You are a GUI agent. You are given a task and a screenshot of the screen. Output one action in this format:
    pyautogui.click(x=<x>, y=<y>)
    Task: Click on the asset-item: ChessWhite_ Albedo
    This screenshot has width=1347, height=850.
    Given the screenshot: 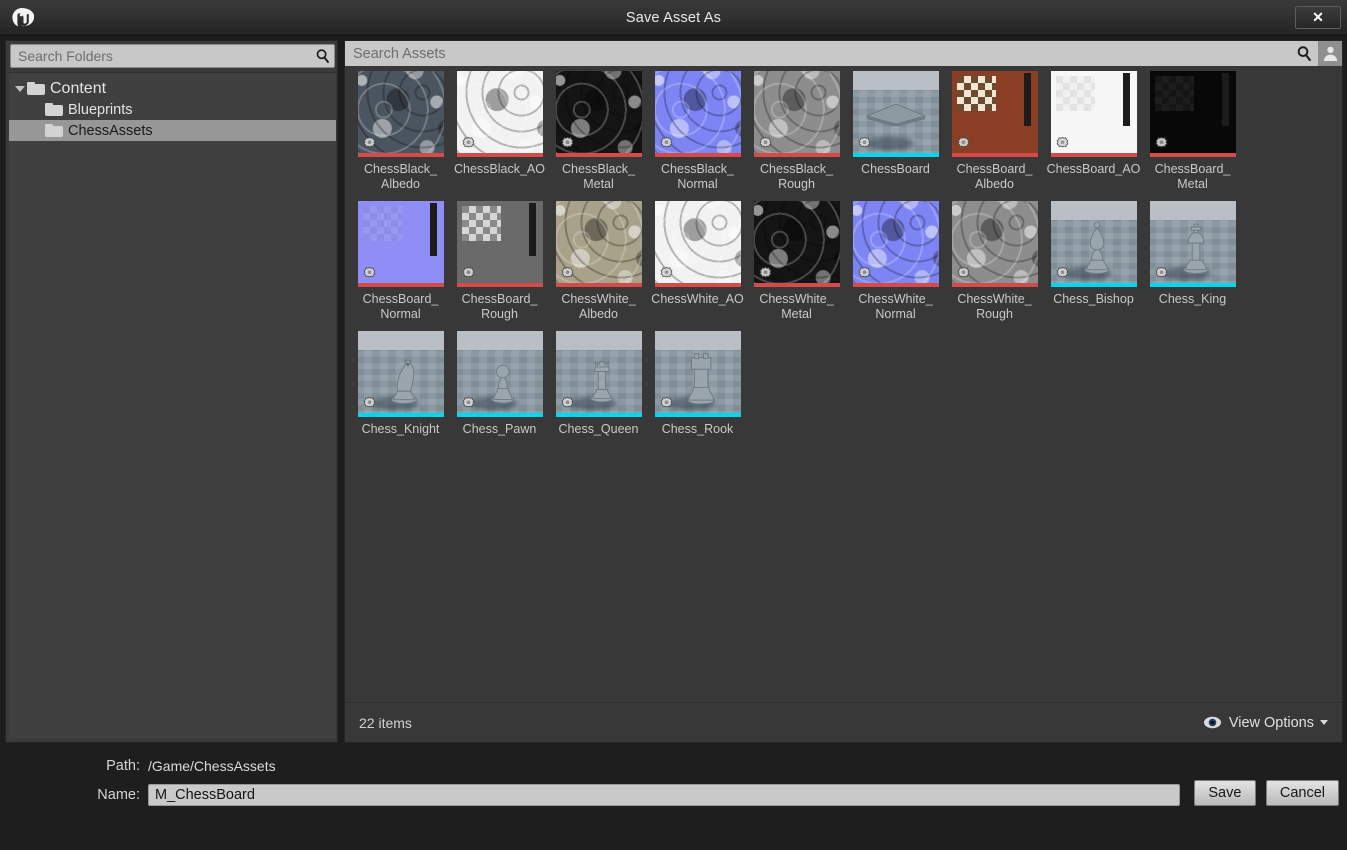 What is the action you would take?
    pyautogui.click(x=598, y=261)
    